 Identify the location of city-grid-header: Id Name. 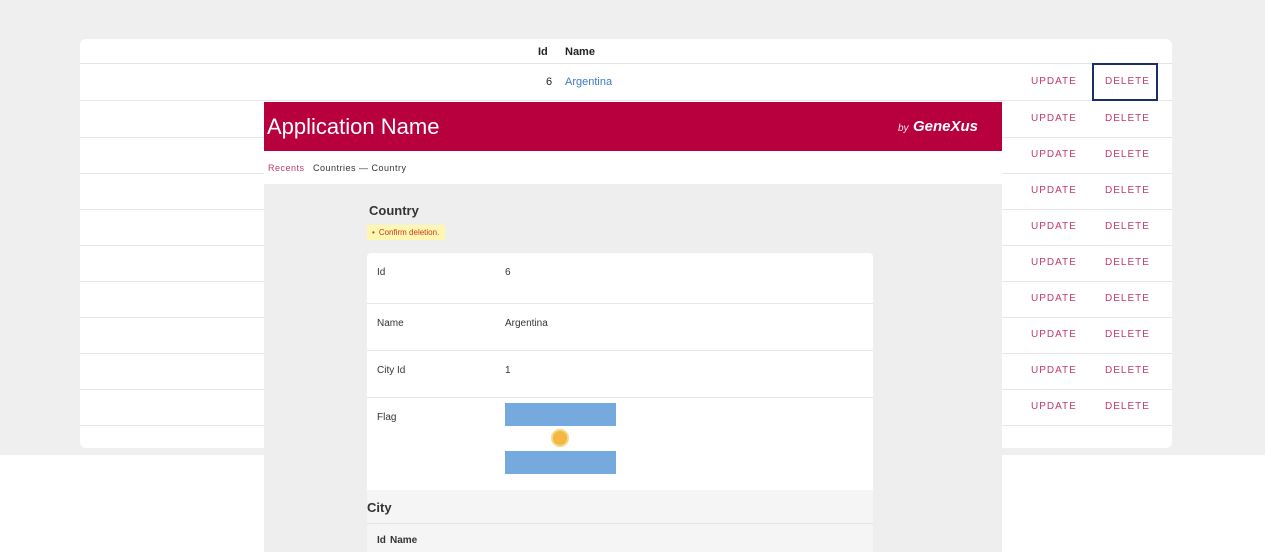
(620, 537).